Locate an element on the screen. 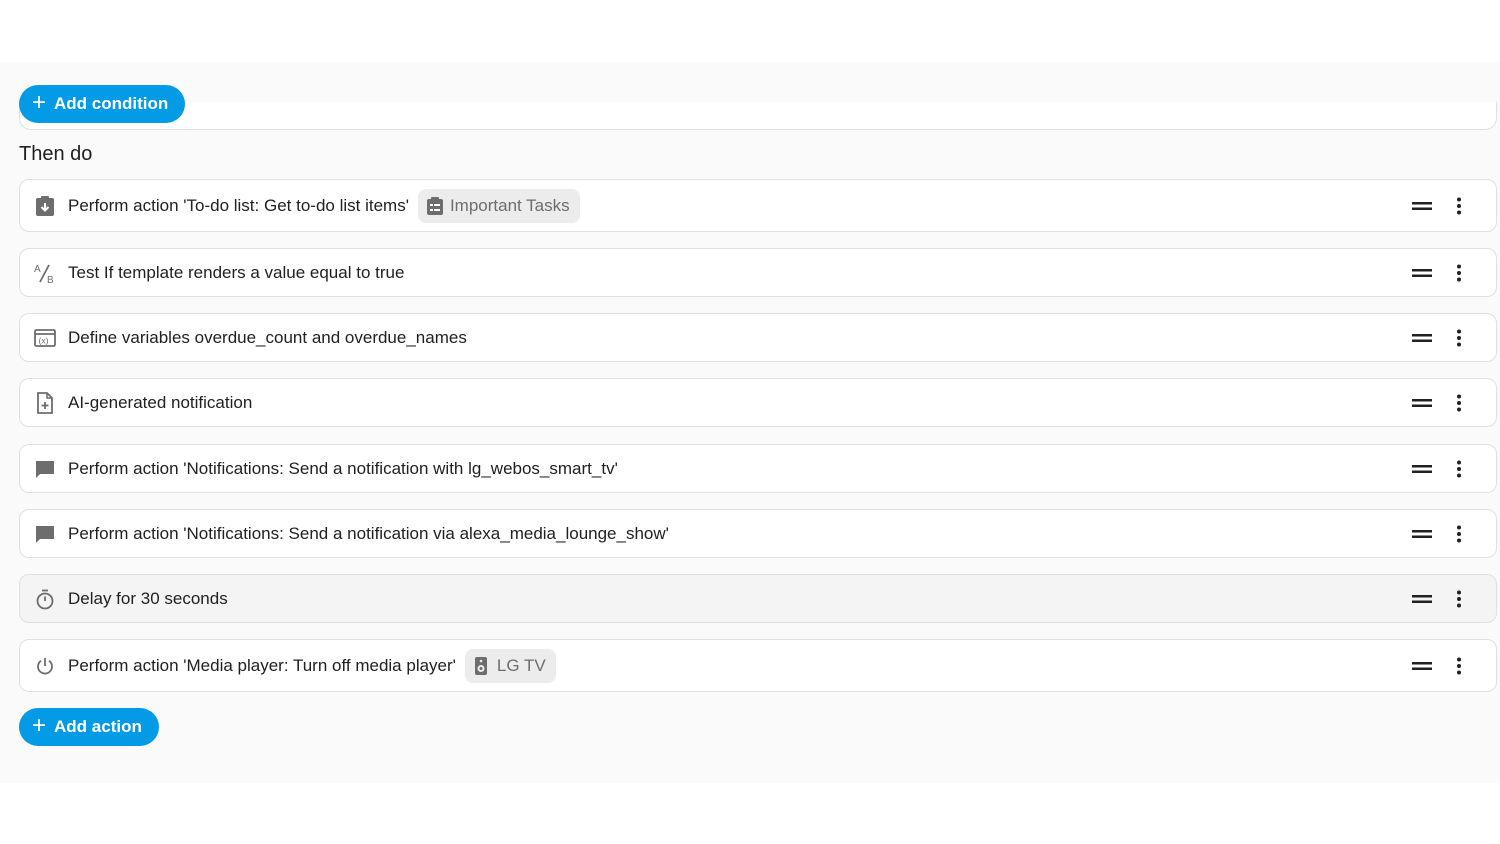 This screenshot has width=1500, height=844. add-action-button: + Add action is located at coordinates (89, 727).